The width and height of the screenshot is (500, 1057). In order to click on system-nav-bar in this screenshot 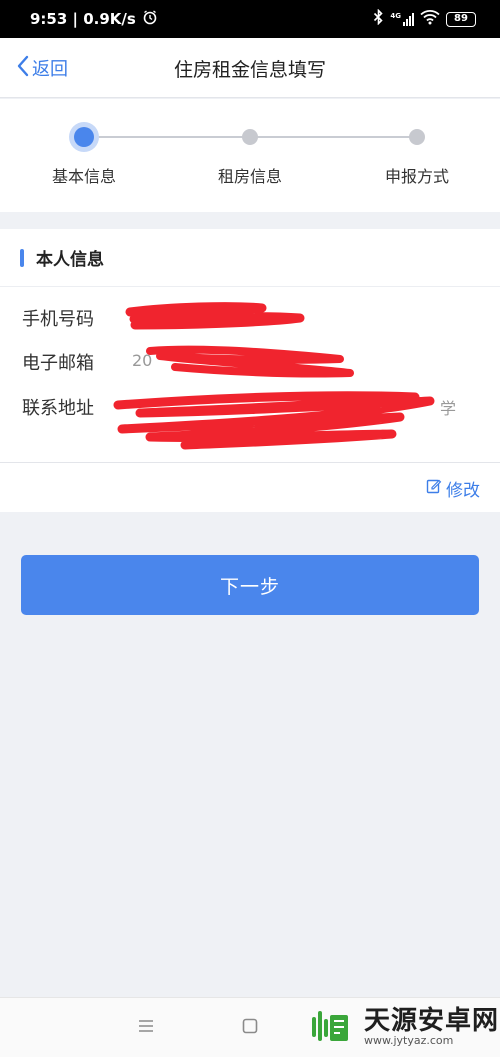, I will do `click(250, 1027)`.